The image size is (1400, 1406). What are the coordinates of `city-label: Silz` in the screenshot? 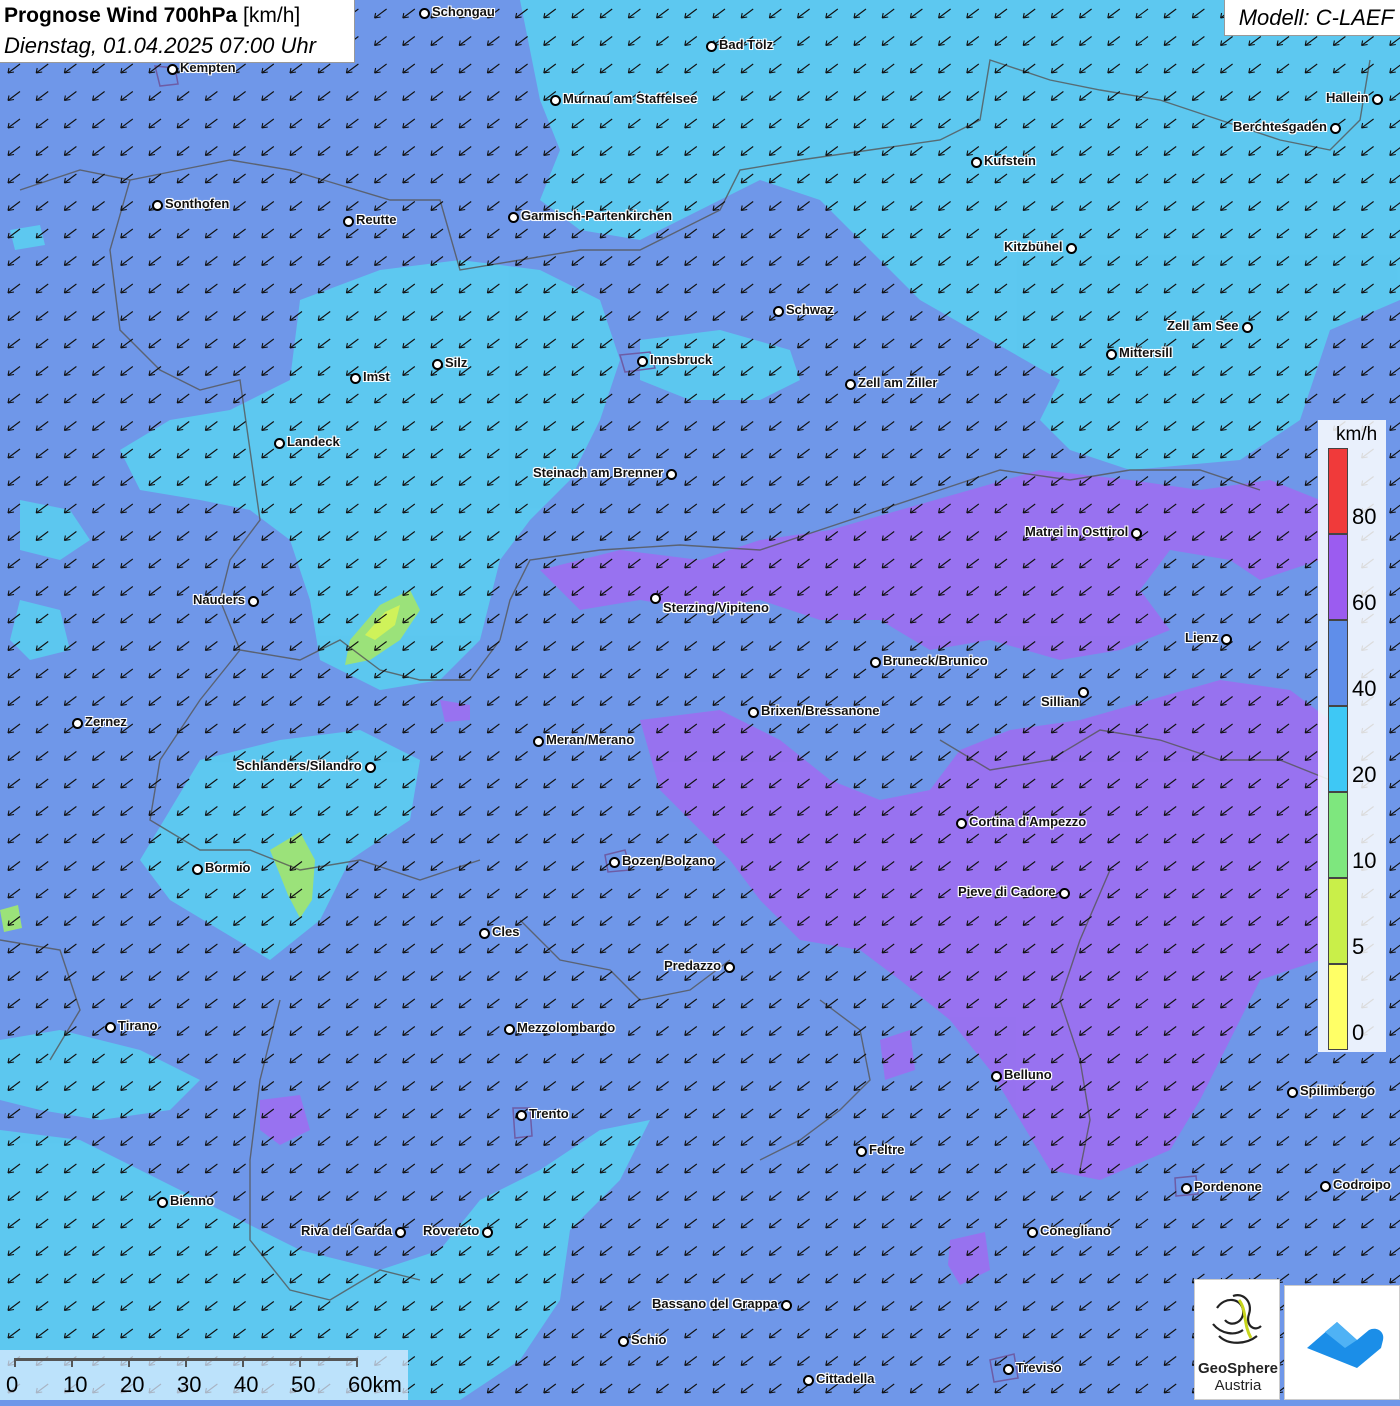 It's located at (456, 362).